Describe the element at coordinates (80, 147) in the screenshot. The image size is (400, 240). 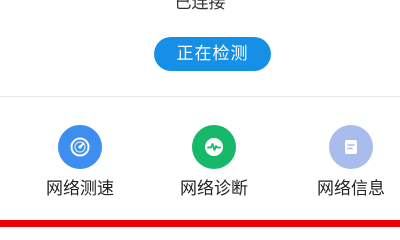
I see `speedometer-icon` at that location.